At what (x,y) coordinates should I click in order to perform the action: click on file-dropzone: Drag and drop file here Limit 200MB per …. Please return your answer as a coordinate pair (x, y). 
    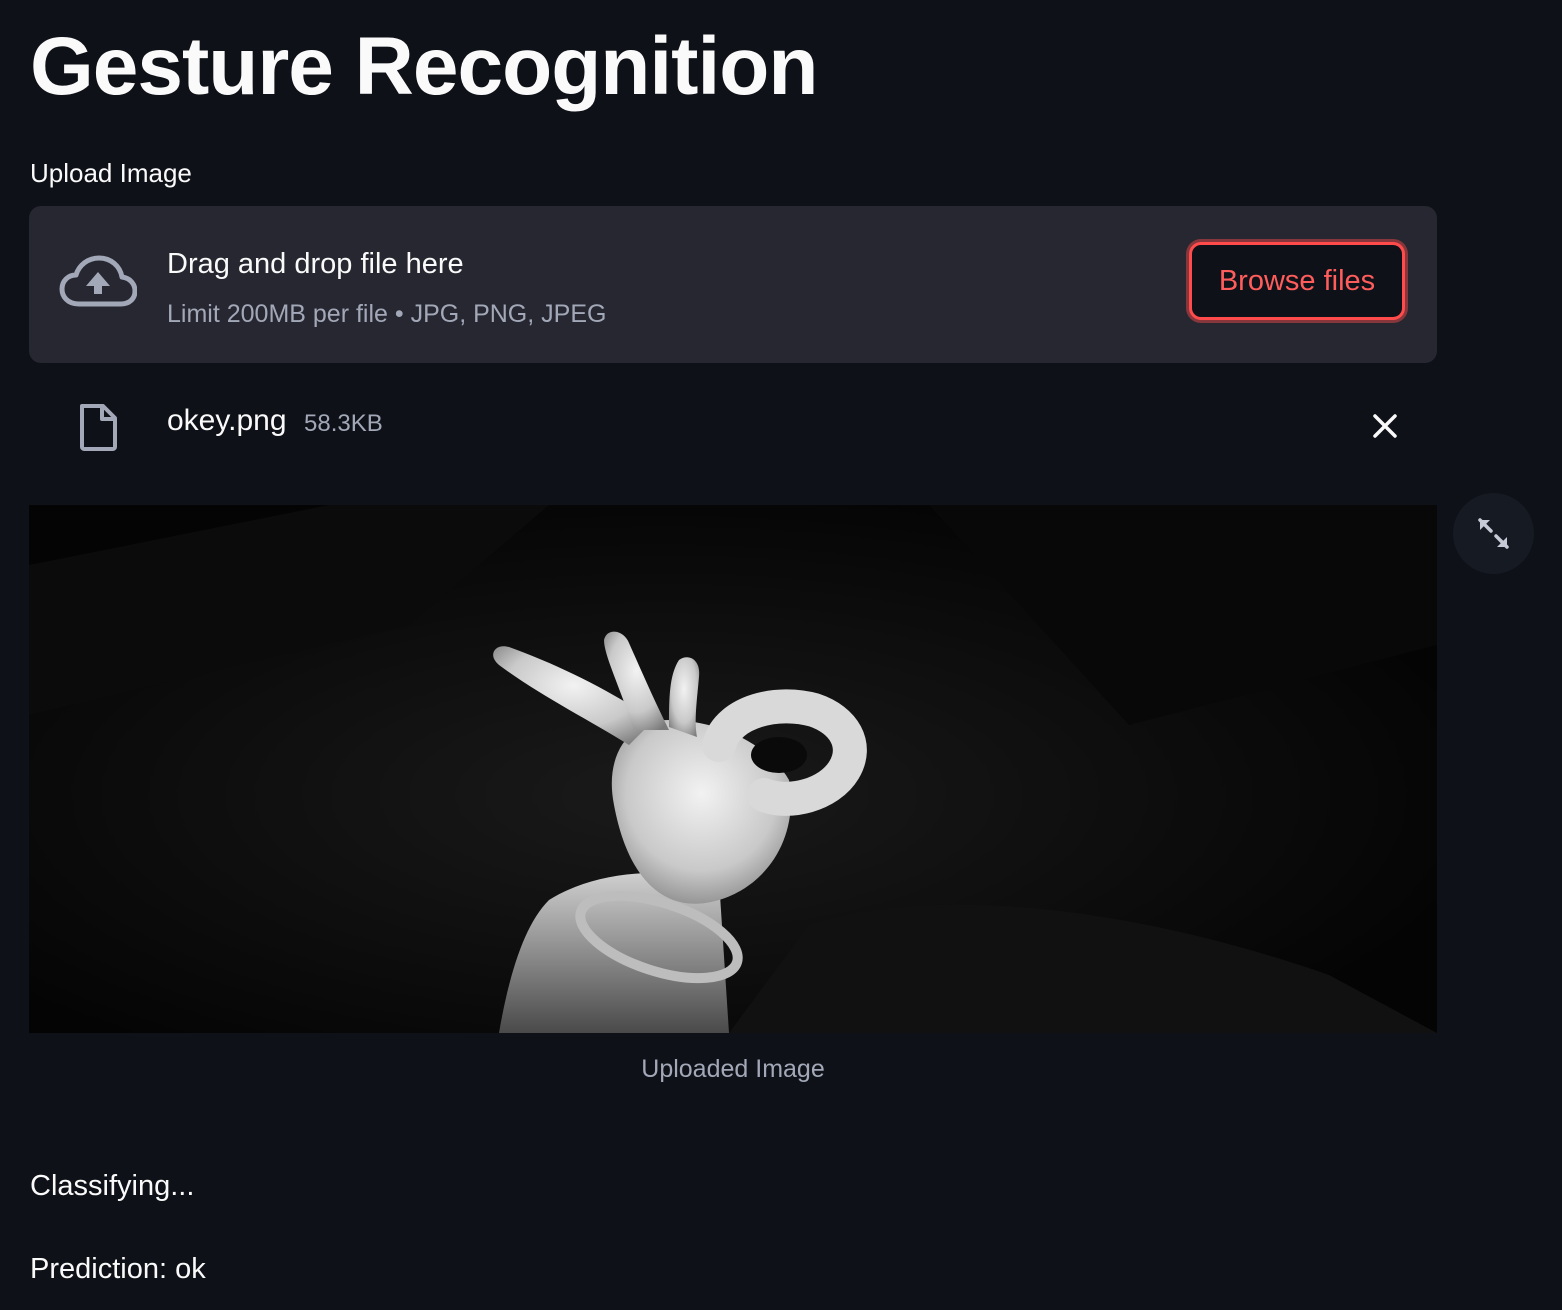
    Looking at the image, I should click on (733, 284).